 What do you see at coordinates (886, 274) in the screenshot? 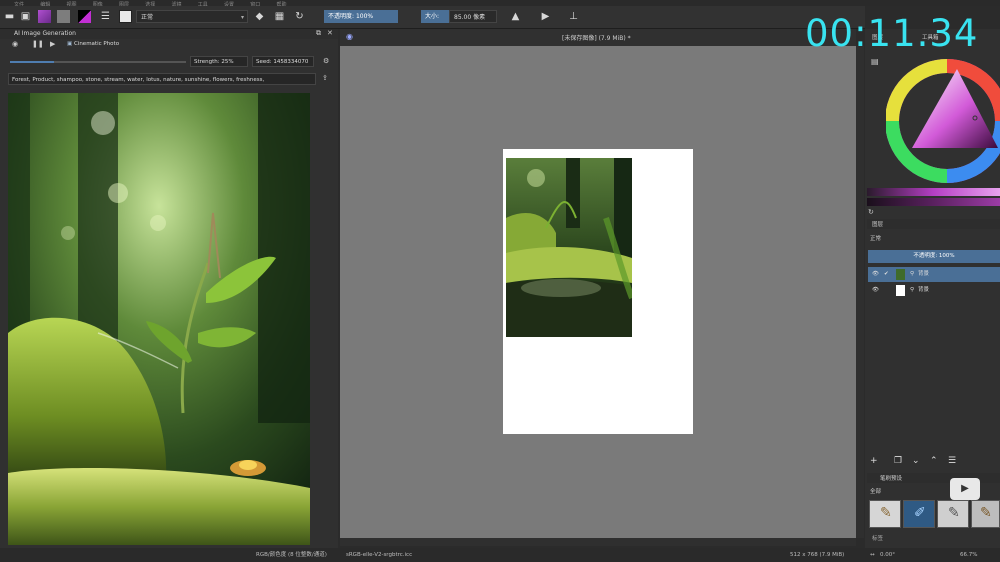
I see `checkbox-icon: ✔` at bounding box center [886, 274].